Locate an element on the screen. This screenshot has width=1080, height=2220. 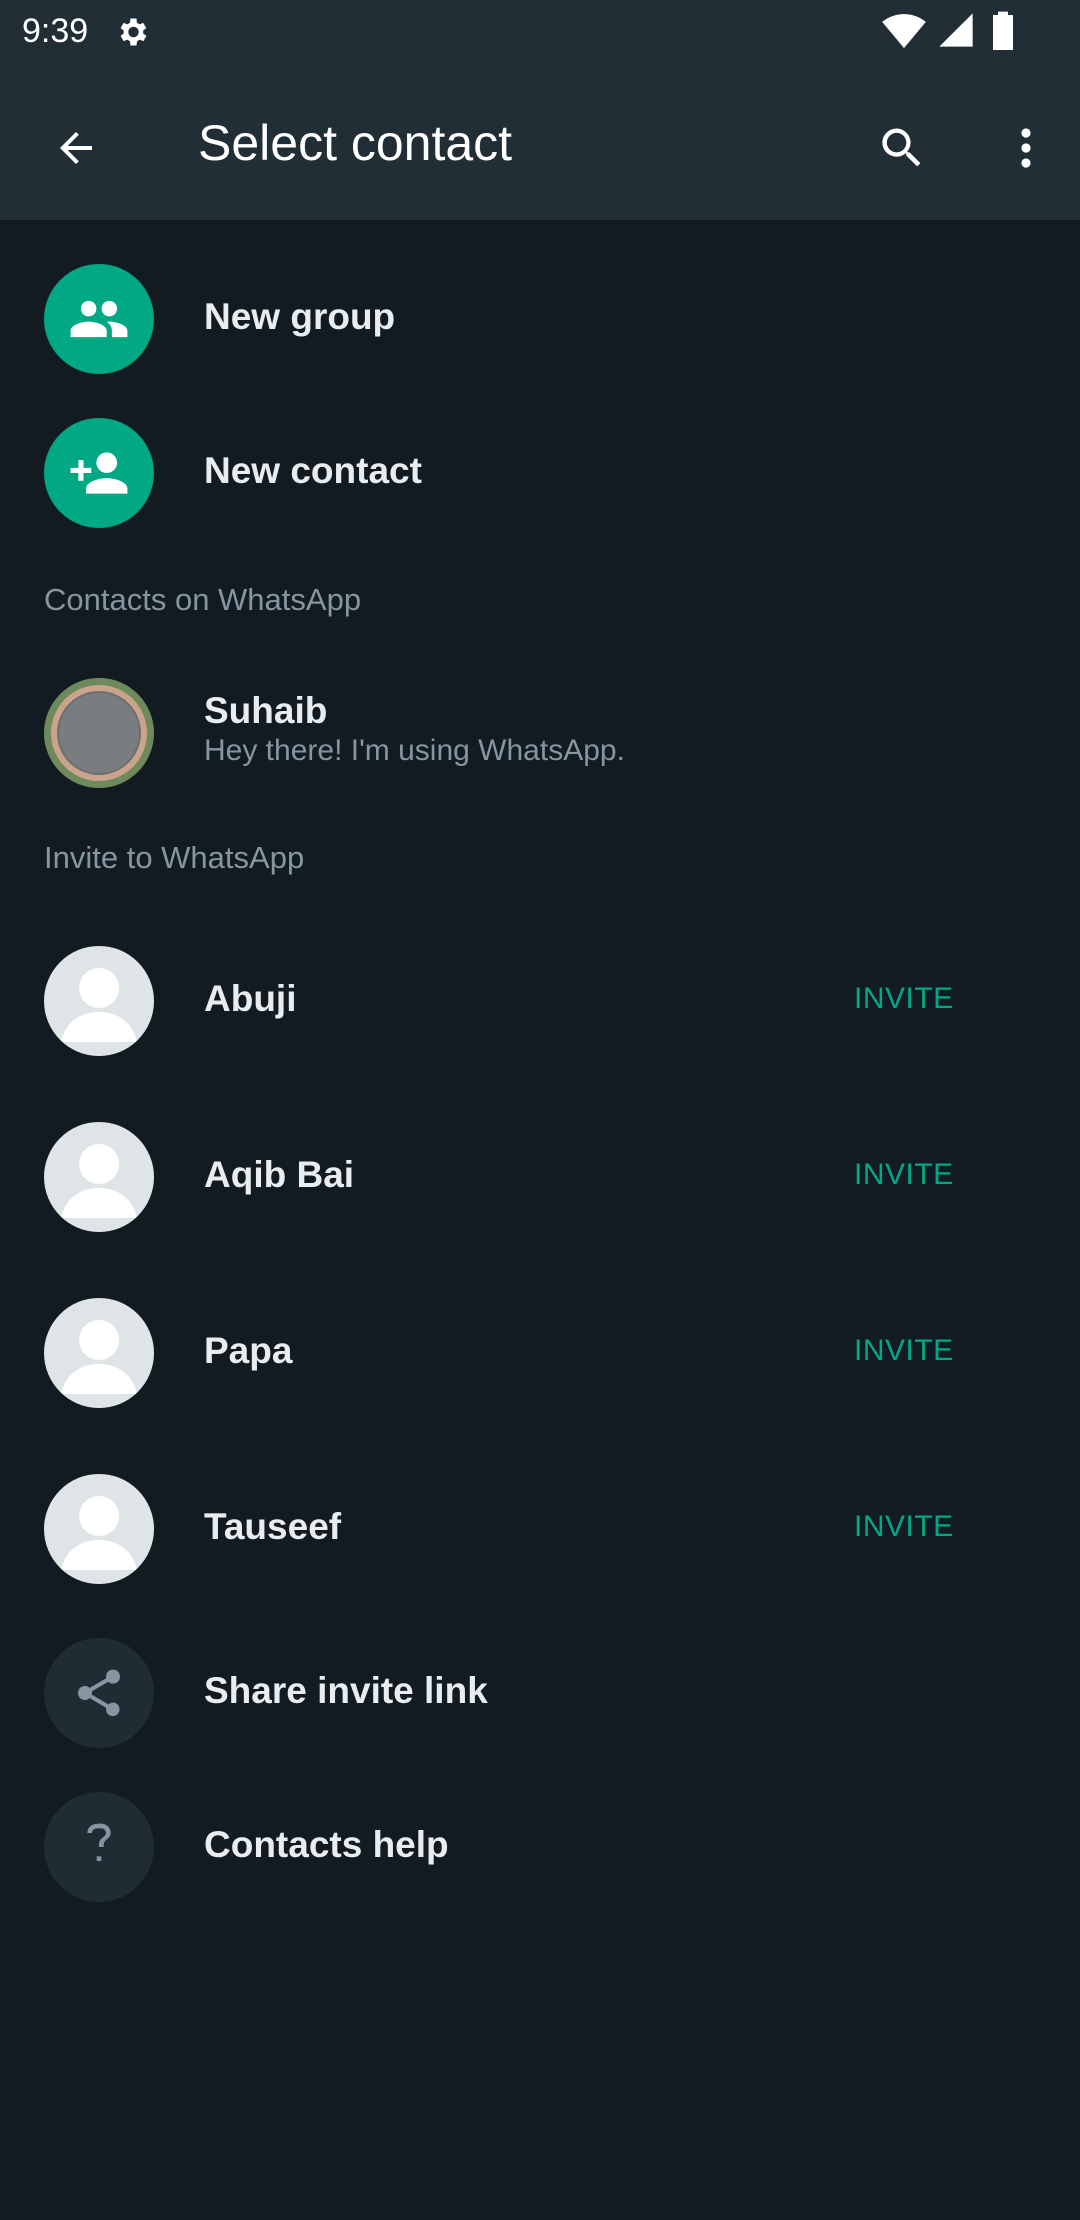
add-person-icon is located at coordinates (99, 473).